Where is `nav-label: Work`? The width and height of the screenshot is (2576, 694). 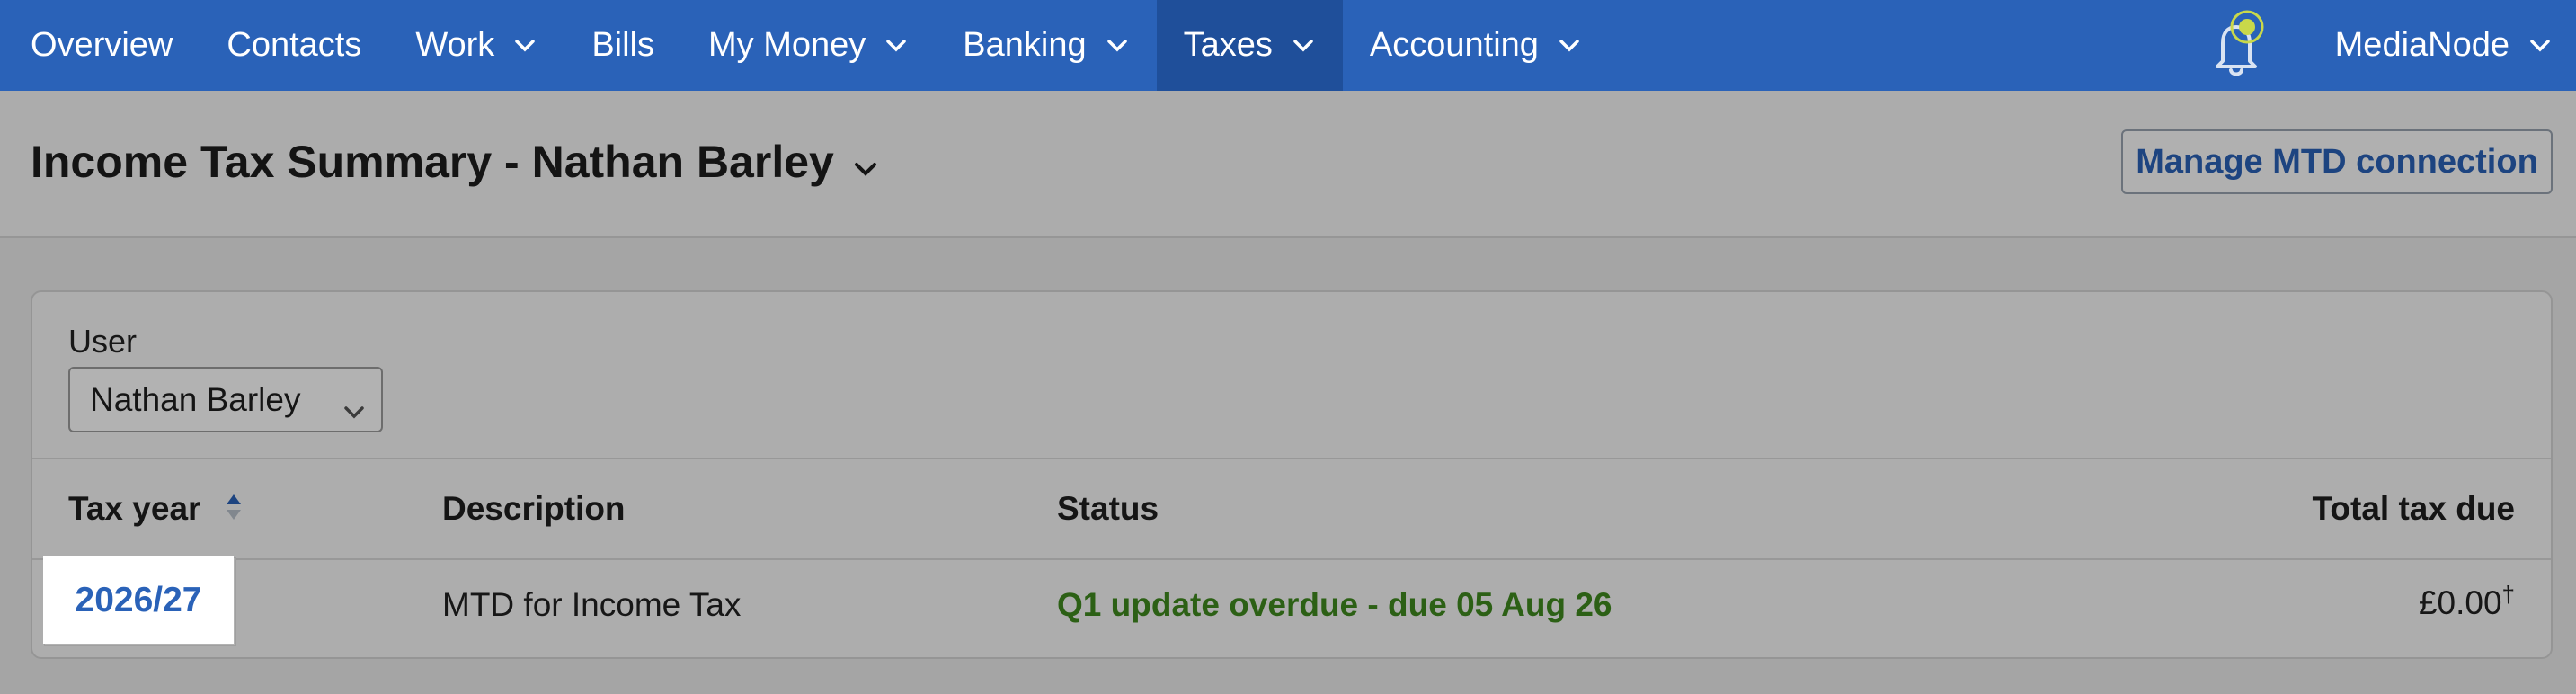
nav-label: Work is located at coordinates (455, 45).